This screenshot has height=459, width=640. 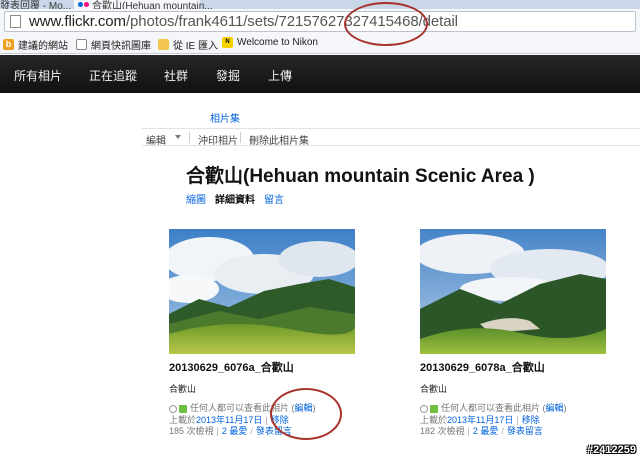 What do you see at coordinates (235, 200) in the screenshot?
I see `tab-details: 詳細資料` at bounding box center [235, 200].